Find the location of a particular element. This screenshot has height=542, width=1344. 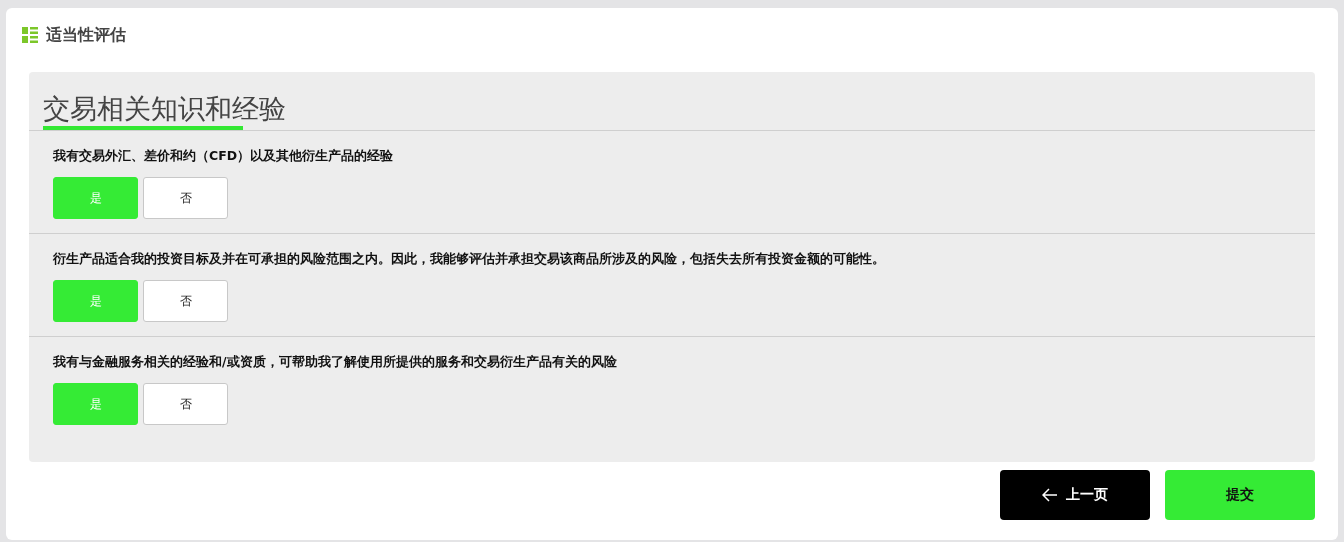

question-text: 衍生产品适合我的投资目标及并在可承担的风险范围之内。因此，我能够评估并承担交易该商品所涉及的风险，包括失去所有投资金额的可能性。 is located at coordinates (469, 259).